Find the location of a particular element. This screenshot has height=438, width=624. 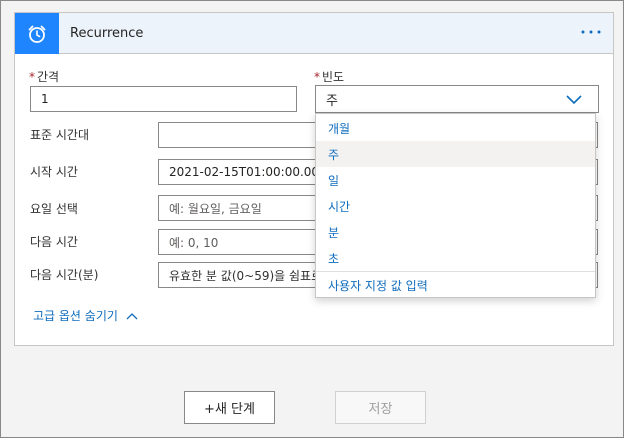

frequency-label: * 빈도 is located at coordinates (329, 76).